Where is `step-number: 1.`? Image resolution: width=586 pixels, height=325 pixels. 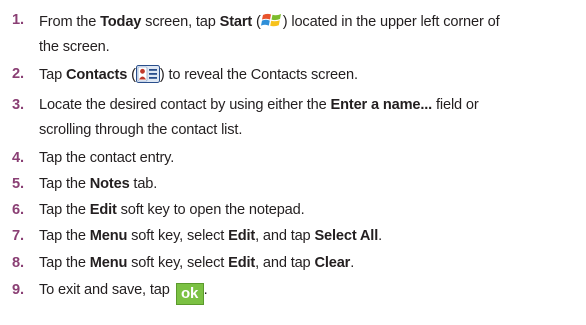
step-number: 1. is located at coordinates (18, 20).